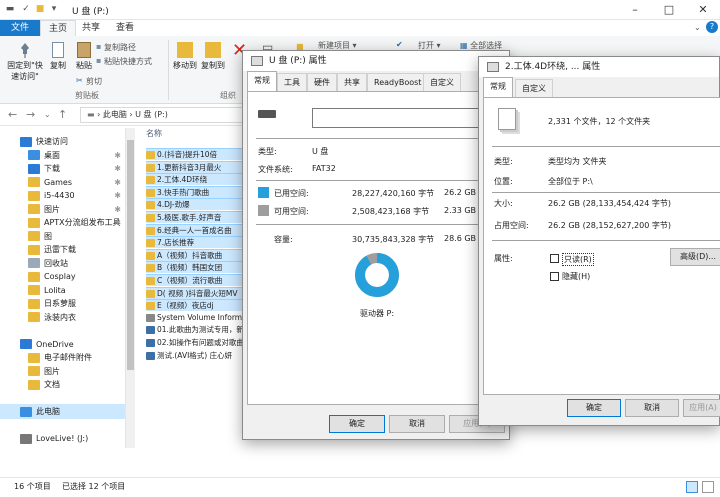 This screenshot has width=720, height=497. Describe the element at coordinates (377, 138) in the screenshot. I see `divider` at that location.